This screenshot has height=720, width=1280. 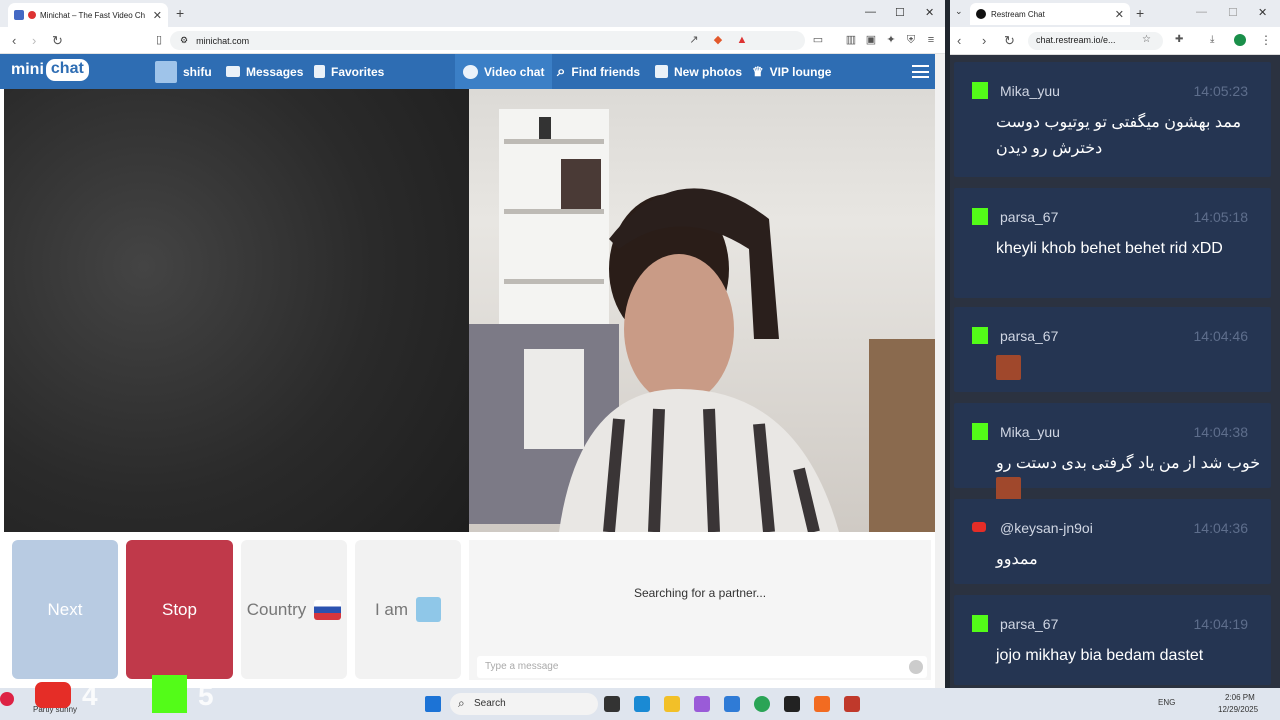 I want to click on nav-favorites-label: Favorites, so click(x=358, y=71).